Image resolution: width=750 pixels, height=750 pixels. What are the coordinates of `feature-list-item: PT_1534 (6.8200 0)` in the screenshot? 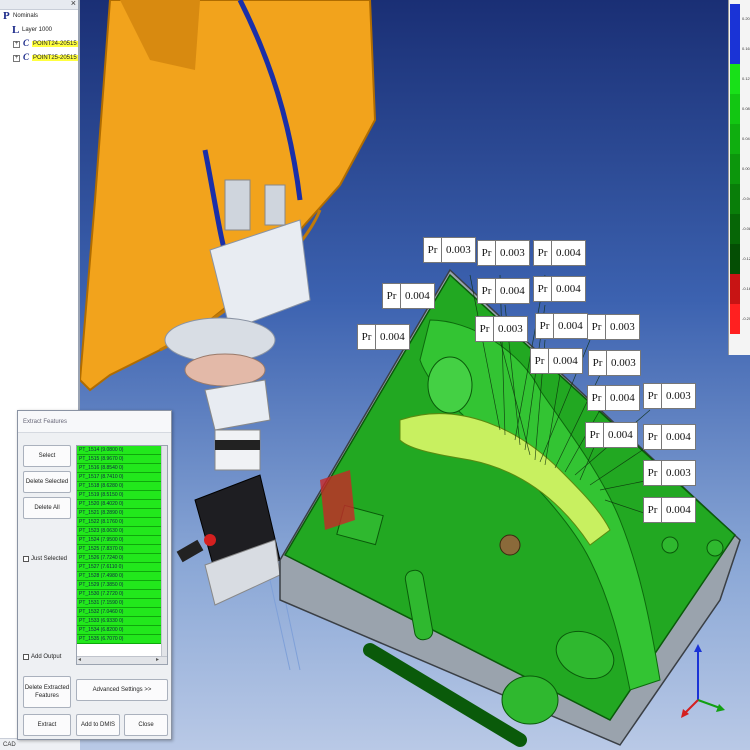 It's located at (119, 630).